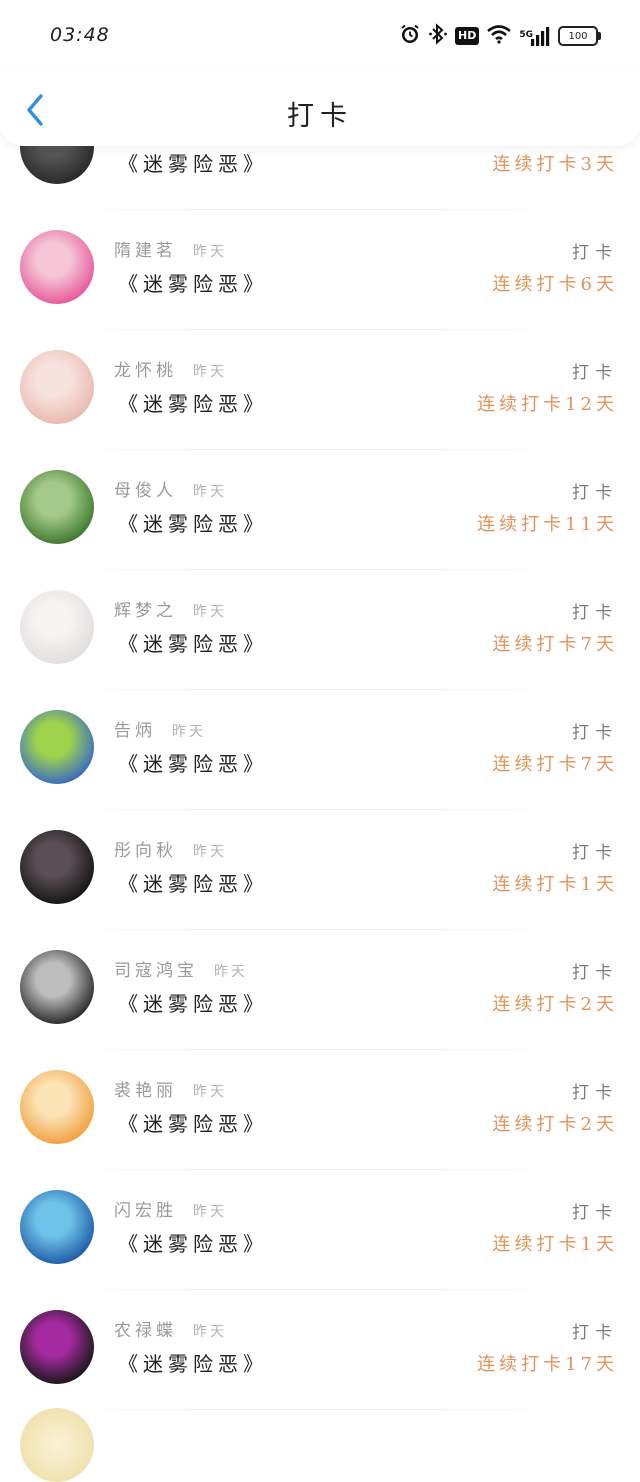 The height and width of the screenshot is (1482, 640). Describe the element at coordinates (438, 36) in the screenshot. I see `bluetooth-icon` at that location.